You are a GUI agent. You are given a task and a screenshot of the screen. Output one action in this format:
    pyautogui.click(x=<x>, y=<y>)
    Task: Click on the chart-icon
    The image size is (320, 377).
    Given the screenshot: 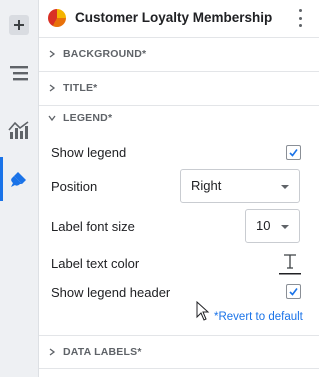 What is the action you would take?
    pyautogui.click(x=18, y=130)
    